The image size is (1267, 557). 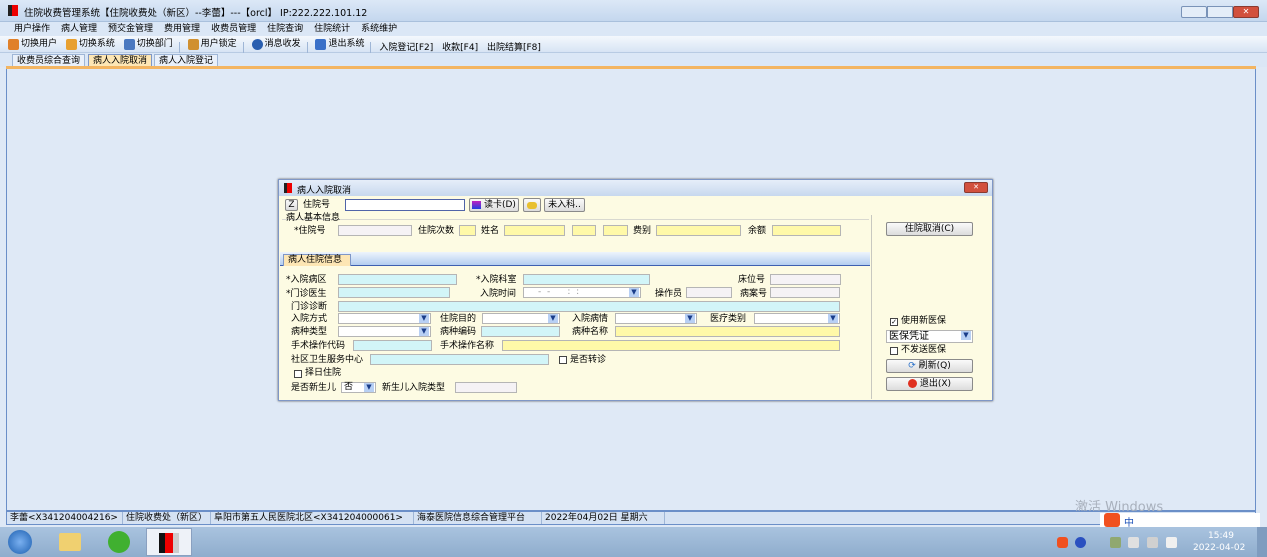 What do you see at coordinates (563, 360) in the screenshot?
I see `transfer-checkbox` at bounding box center [563, 360].